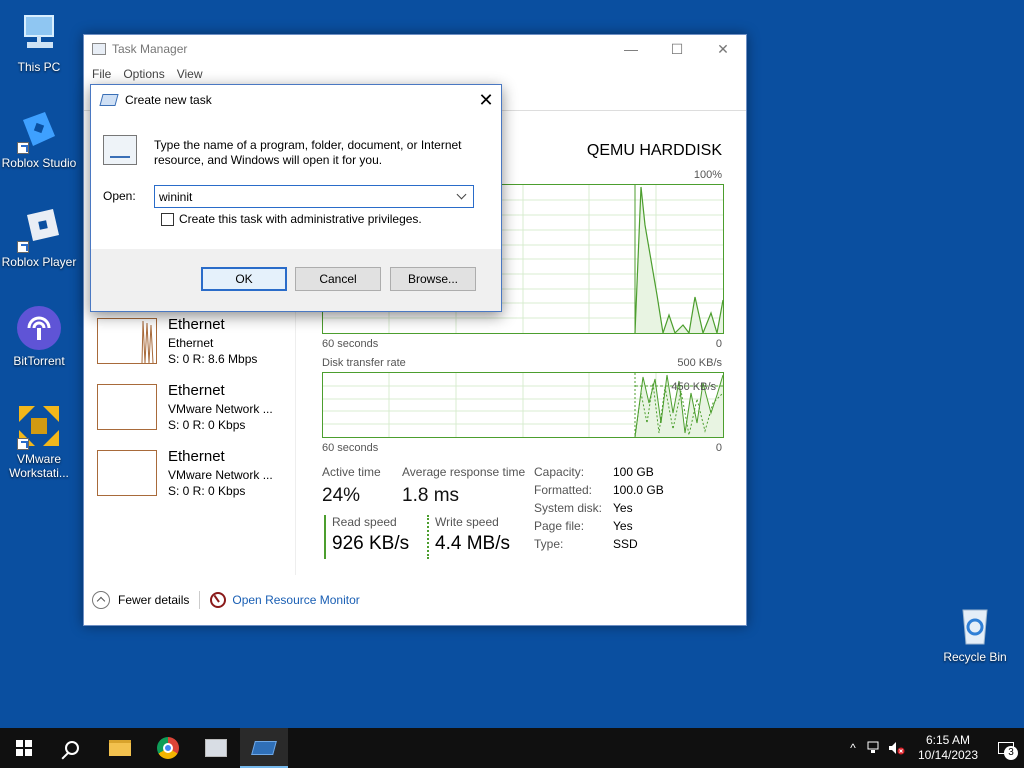 This screenshot has width=1024, height=768. What do you see at coordinates (143, 74) in the screenshot?
I see `menu-options: Options` at bounding box center [143, 74].